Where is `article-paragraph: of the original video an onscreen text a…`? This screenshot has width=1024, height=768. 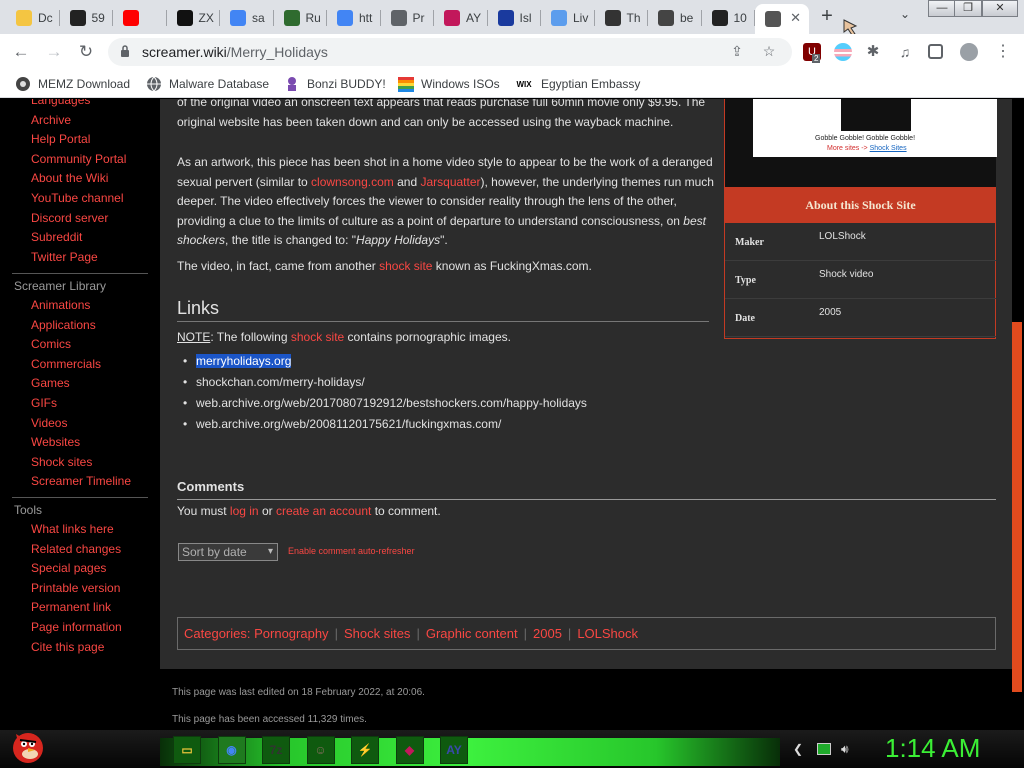
article-paragraph: of the original video an onscreen text a… is located at coordinates (441, 114).